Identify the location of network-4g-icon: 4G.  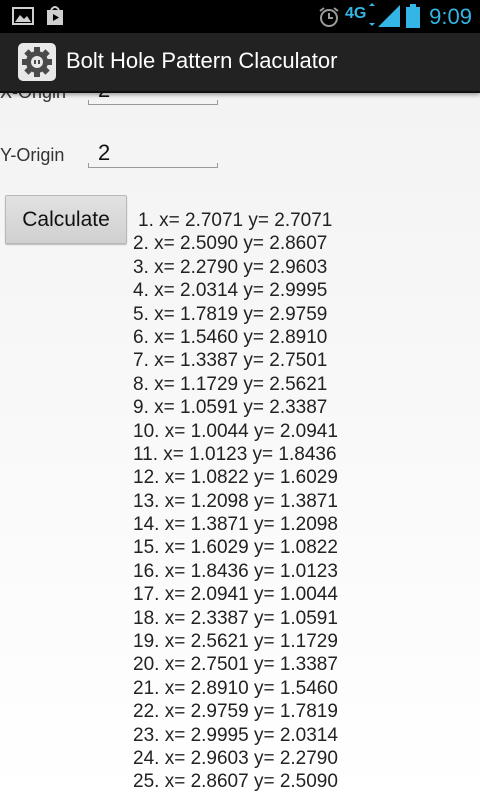
(361, 18).